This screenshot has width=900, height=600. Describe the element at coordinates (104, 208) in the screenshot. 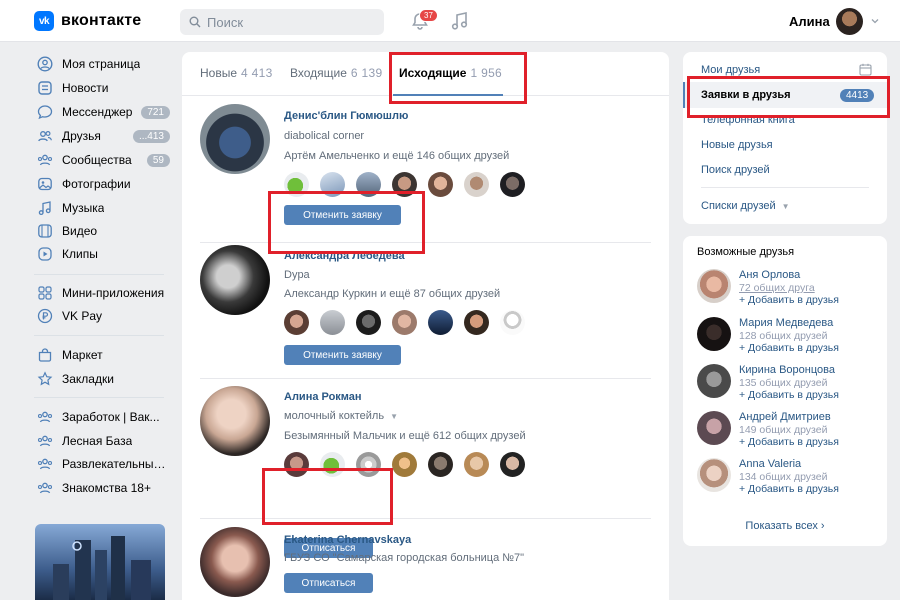

I see `sidebar-item-music: Музыка` at that location.